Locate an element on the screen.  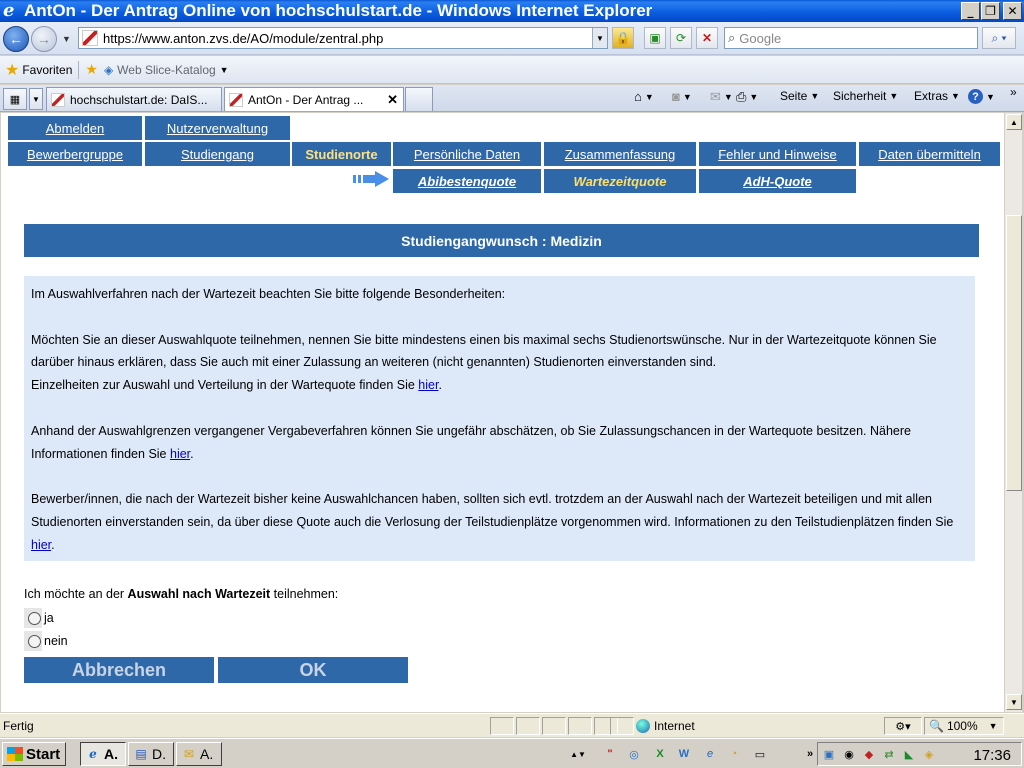
settings-app-icon: ◎ is located at coordinates (634, 754).